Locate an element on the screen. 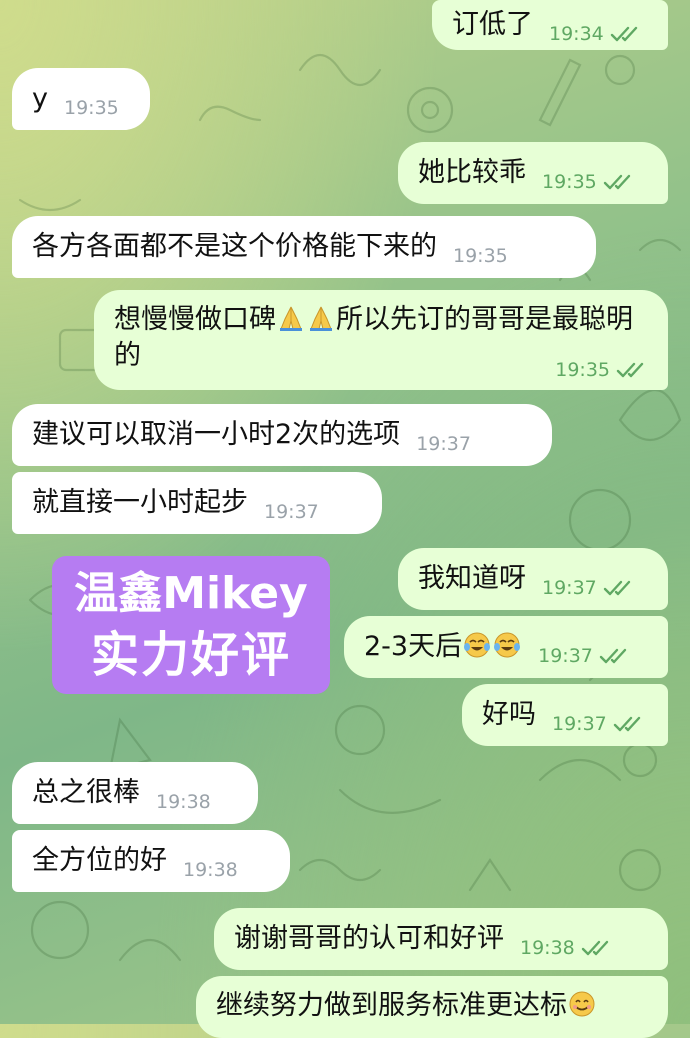  badge-line-1: 温鑫Mikey is located at coordinates (191, 593).